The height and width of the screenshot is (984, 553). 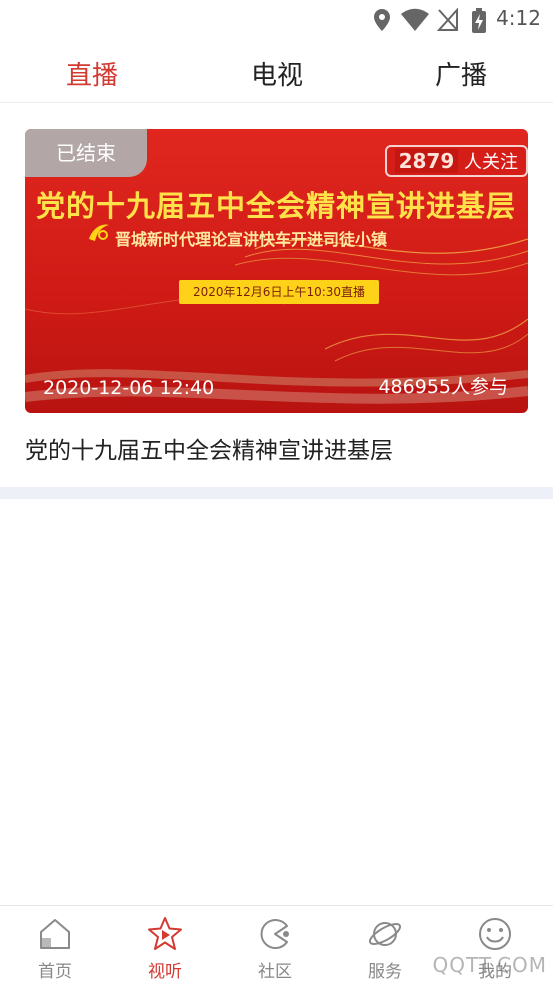 I want to click on live-card-title: 党的十九届五中全会精神宣讲进基层, so click(x=209, y=448).